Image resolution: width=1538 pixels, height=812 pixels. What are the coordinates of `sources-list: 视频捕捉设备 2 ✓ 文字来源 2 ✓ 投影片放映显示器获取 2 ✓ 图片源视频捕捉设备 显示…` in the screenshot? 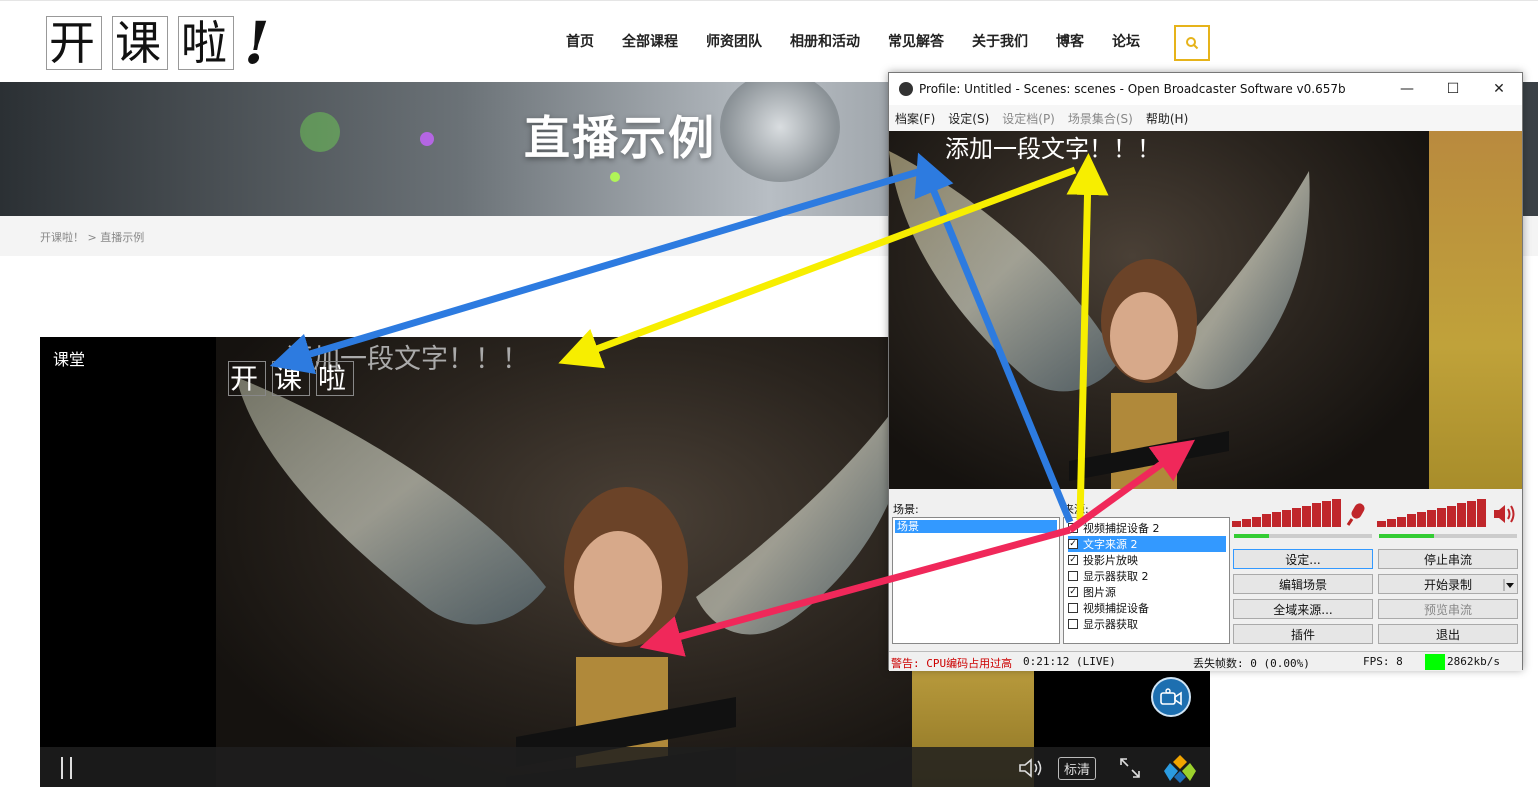 It's located at (1146, 580).